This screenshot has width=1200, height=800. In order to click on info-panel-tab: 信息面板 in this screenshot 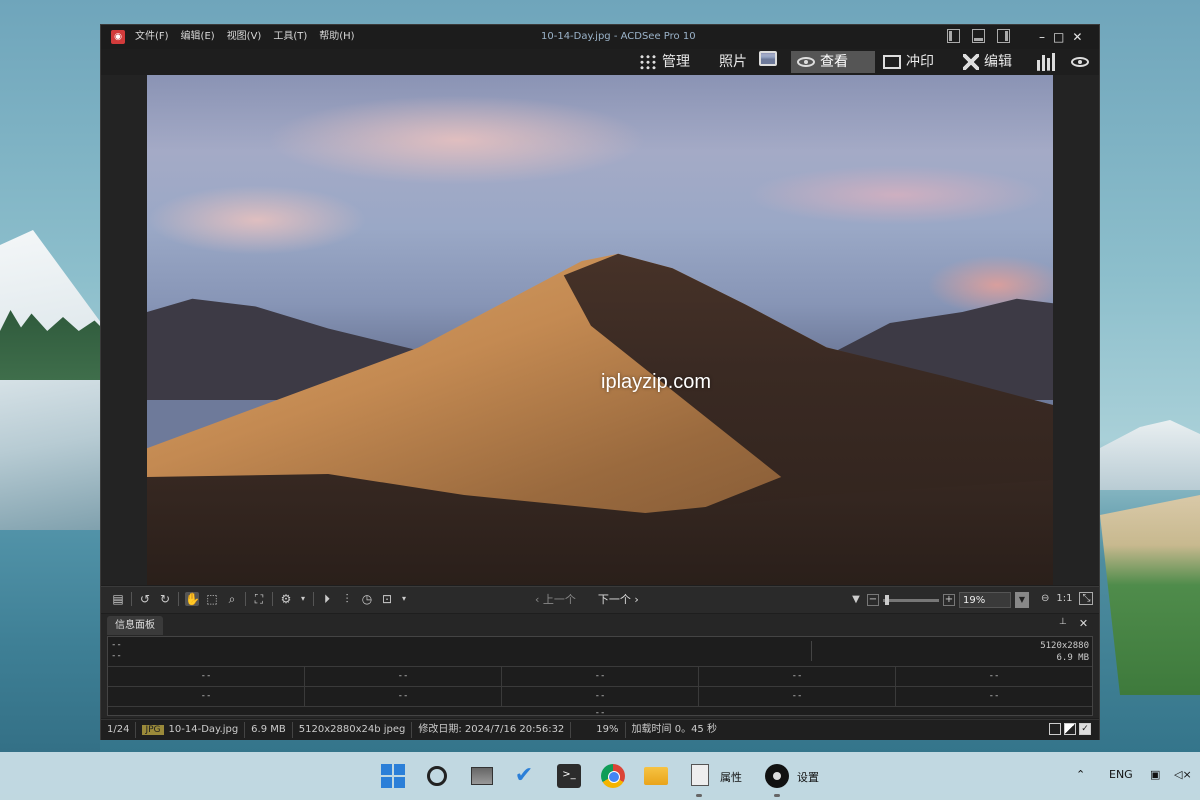, I will do `click(135, 625)`.